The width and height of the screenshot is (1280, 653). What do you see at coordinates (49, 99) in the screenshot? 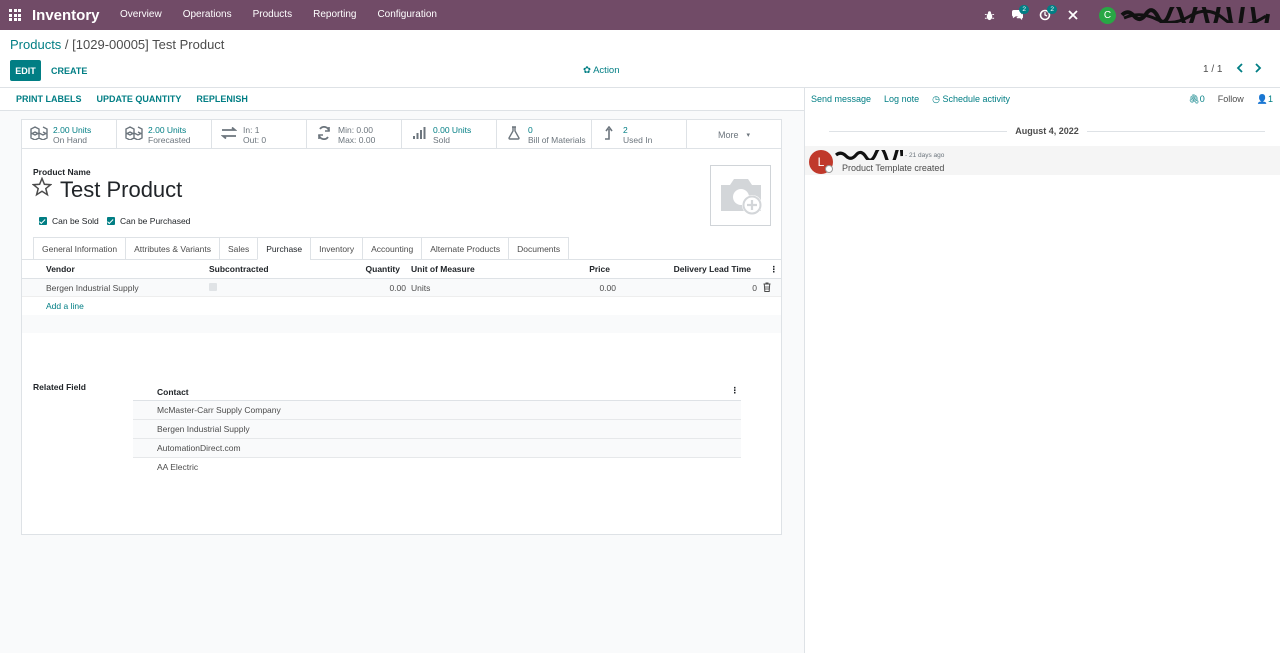
I see `print-labels-button: PRINT LABELS` at bounding box center [49, 99].